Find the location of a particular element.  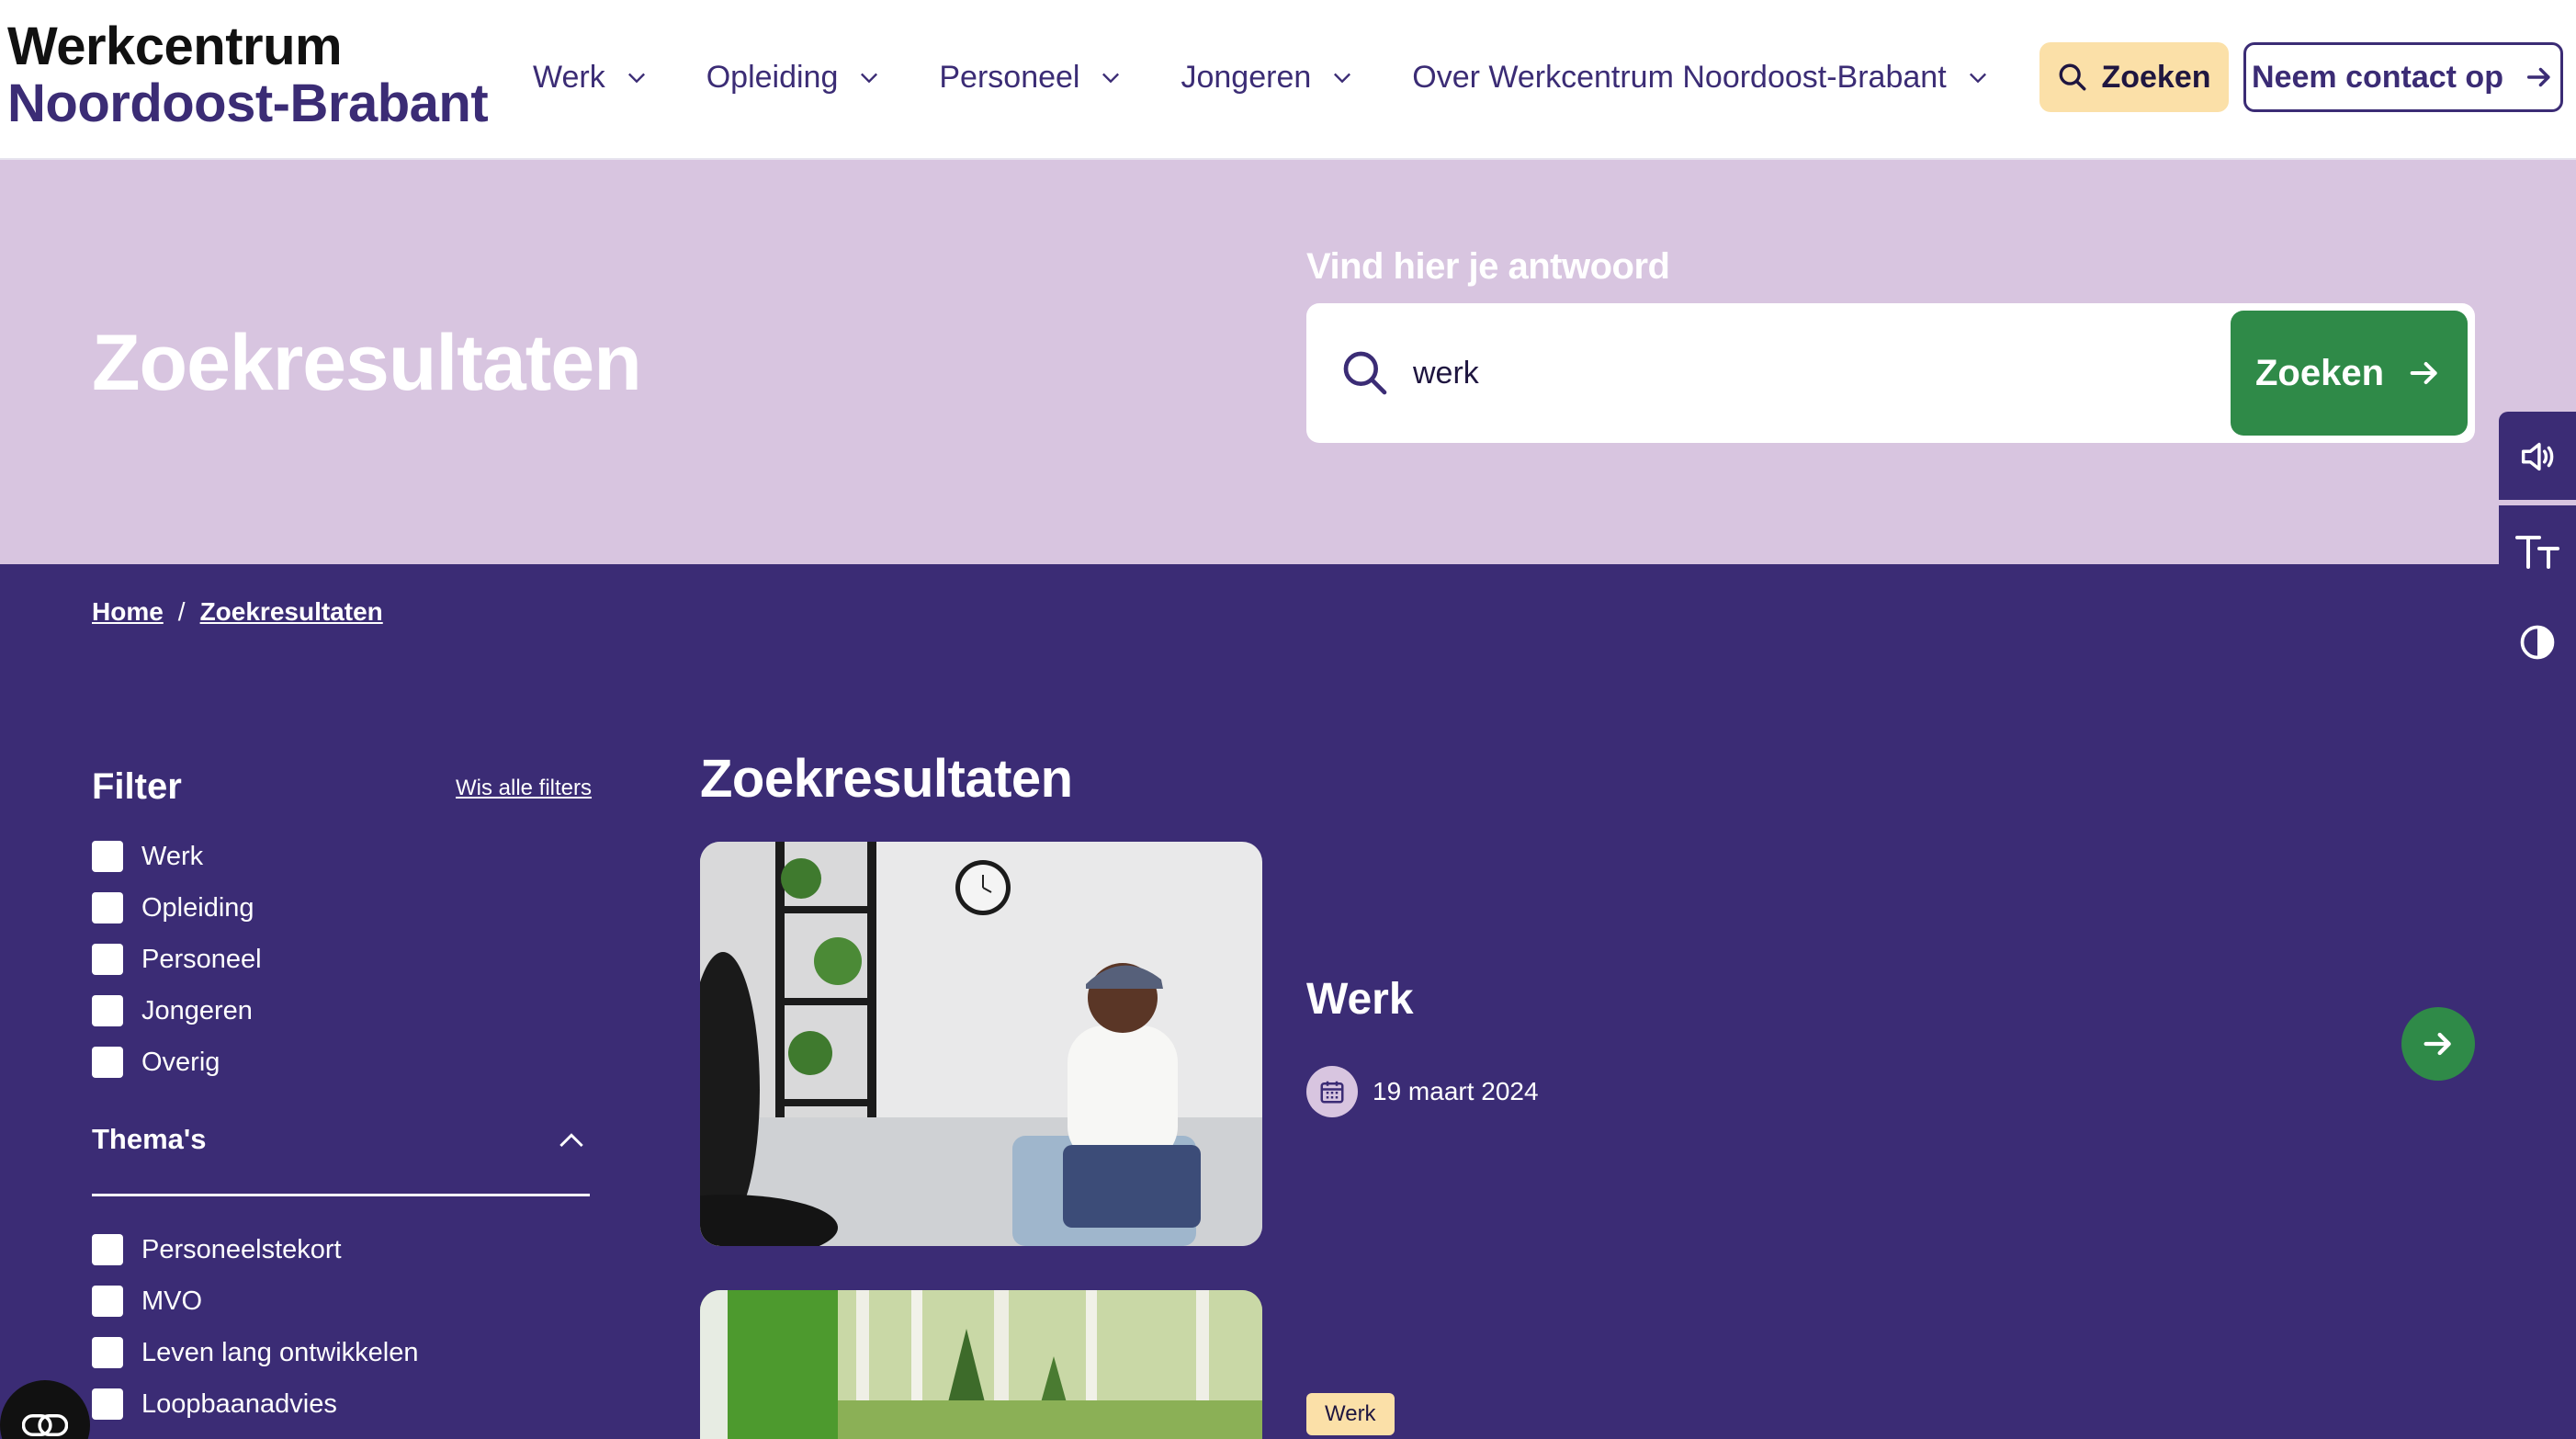

filter-option-label: Leven lang ontwikkelen is located at coordinates (280, 1352).